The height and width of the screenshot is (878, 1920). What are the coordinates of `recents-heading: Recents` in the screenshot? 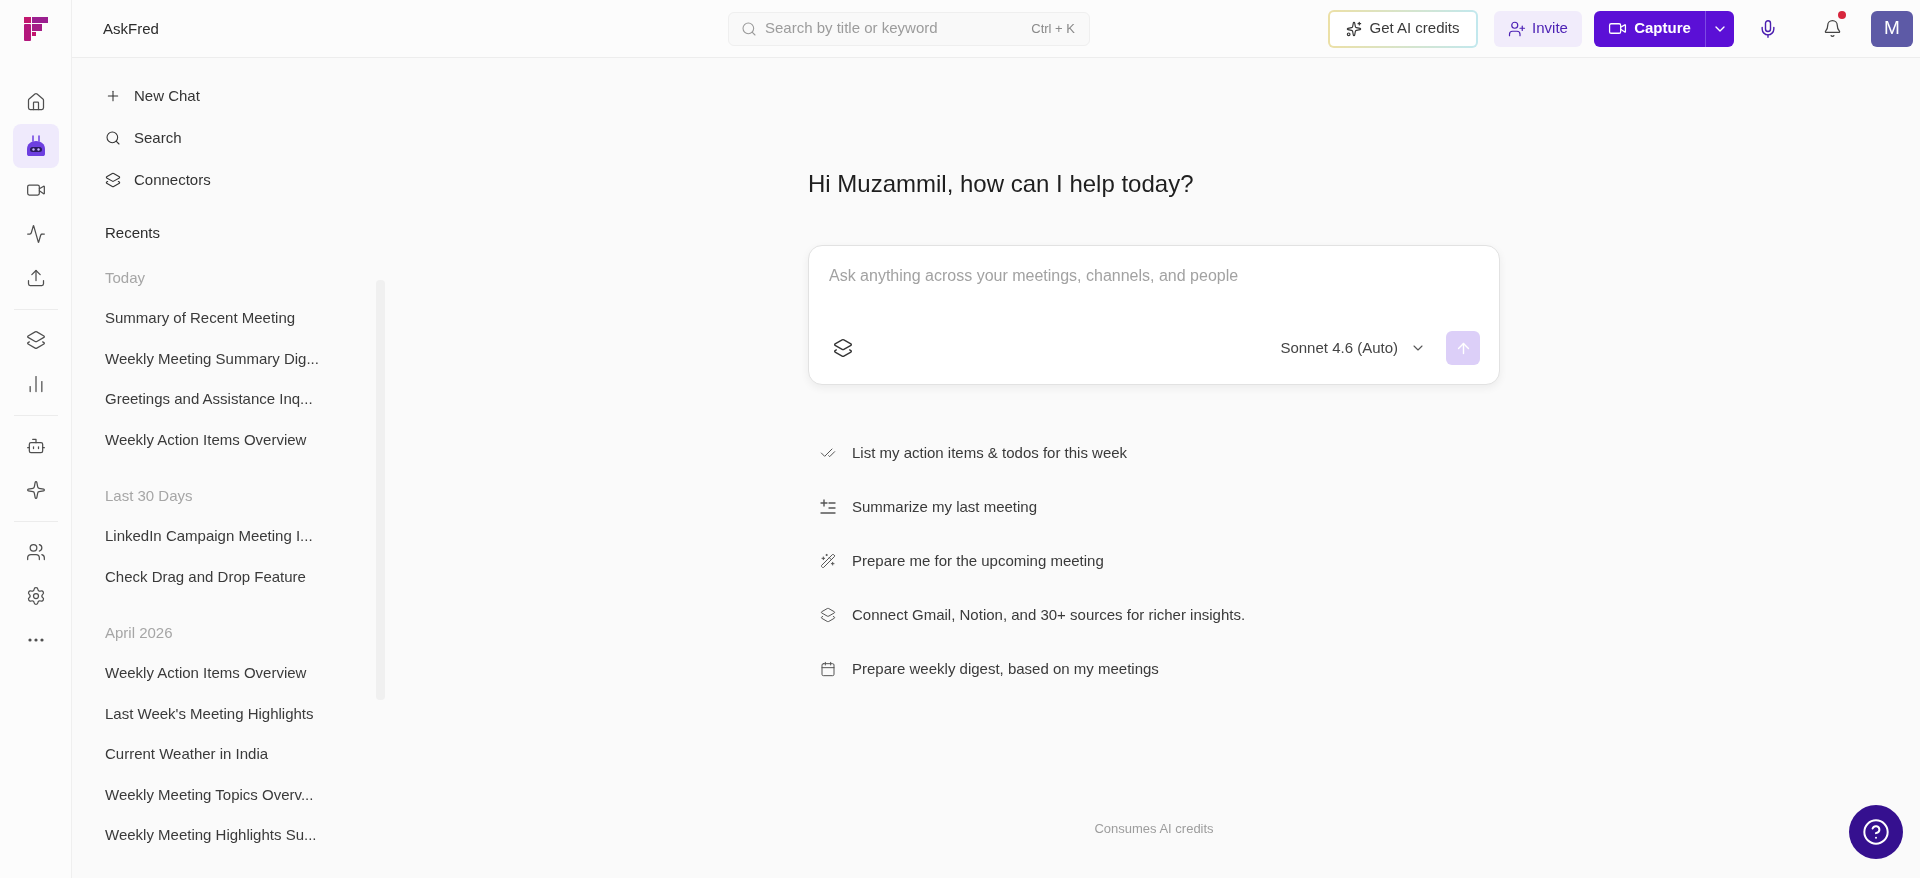 It's located at (133, 232).